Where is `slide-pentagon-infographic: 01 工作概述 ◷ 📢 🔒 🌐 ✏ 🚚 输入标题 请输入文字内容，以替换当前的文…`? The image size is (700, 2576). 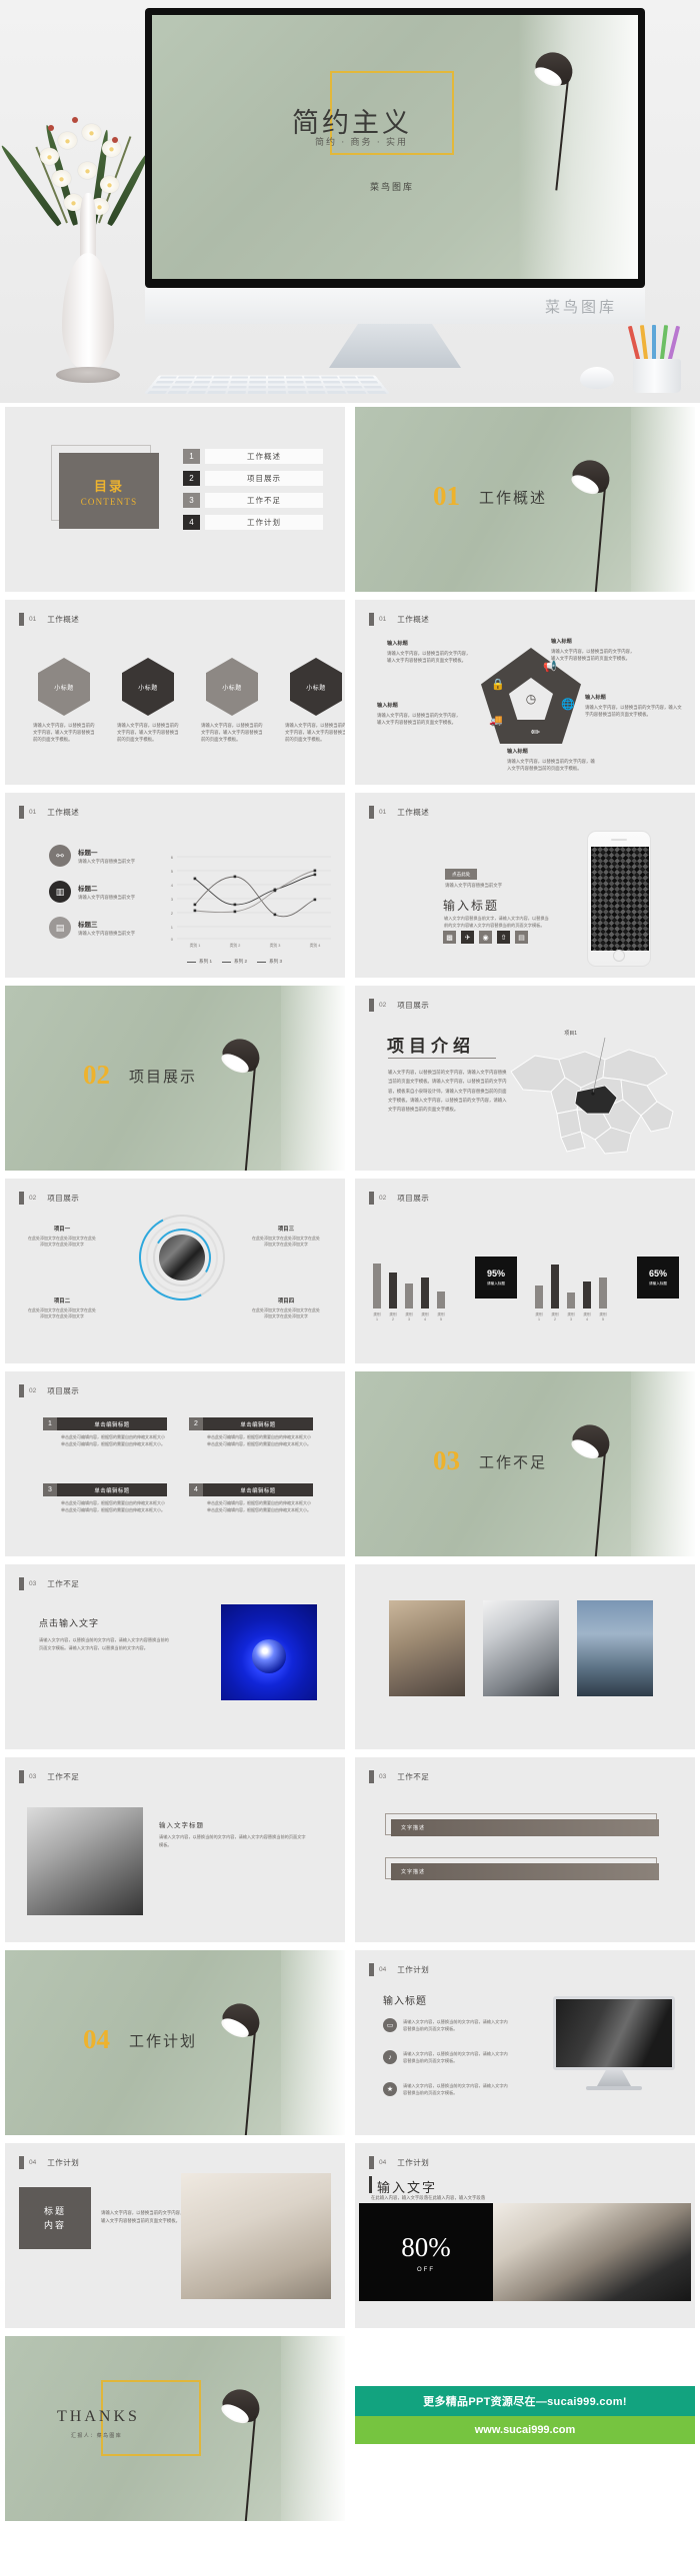
slide-pentagon-infographic: 01 工作概述 ◷ 📢 🔒 🌐 ✏ 🚚 输入标题 请输入文字内容，以替换当前的文… is located at coordinates (525, 692).